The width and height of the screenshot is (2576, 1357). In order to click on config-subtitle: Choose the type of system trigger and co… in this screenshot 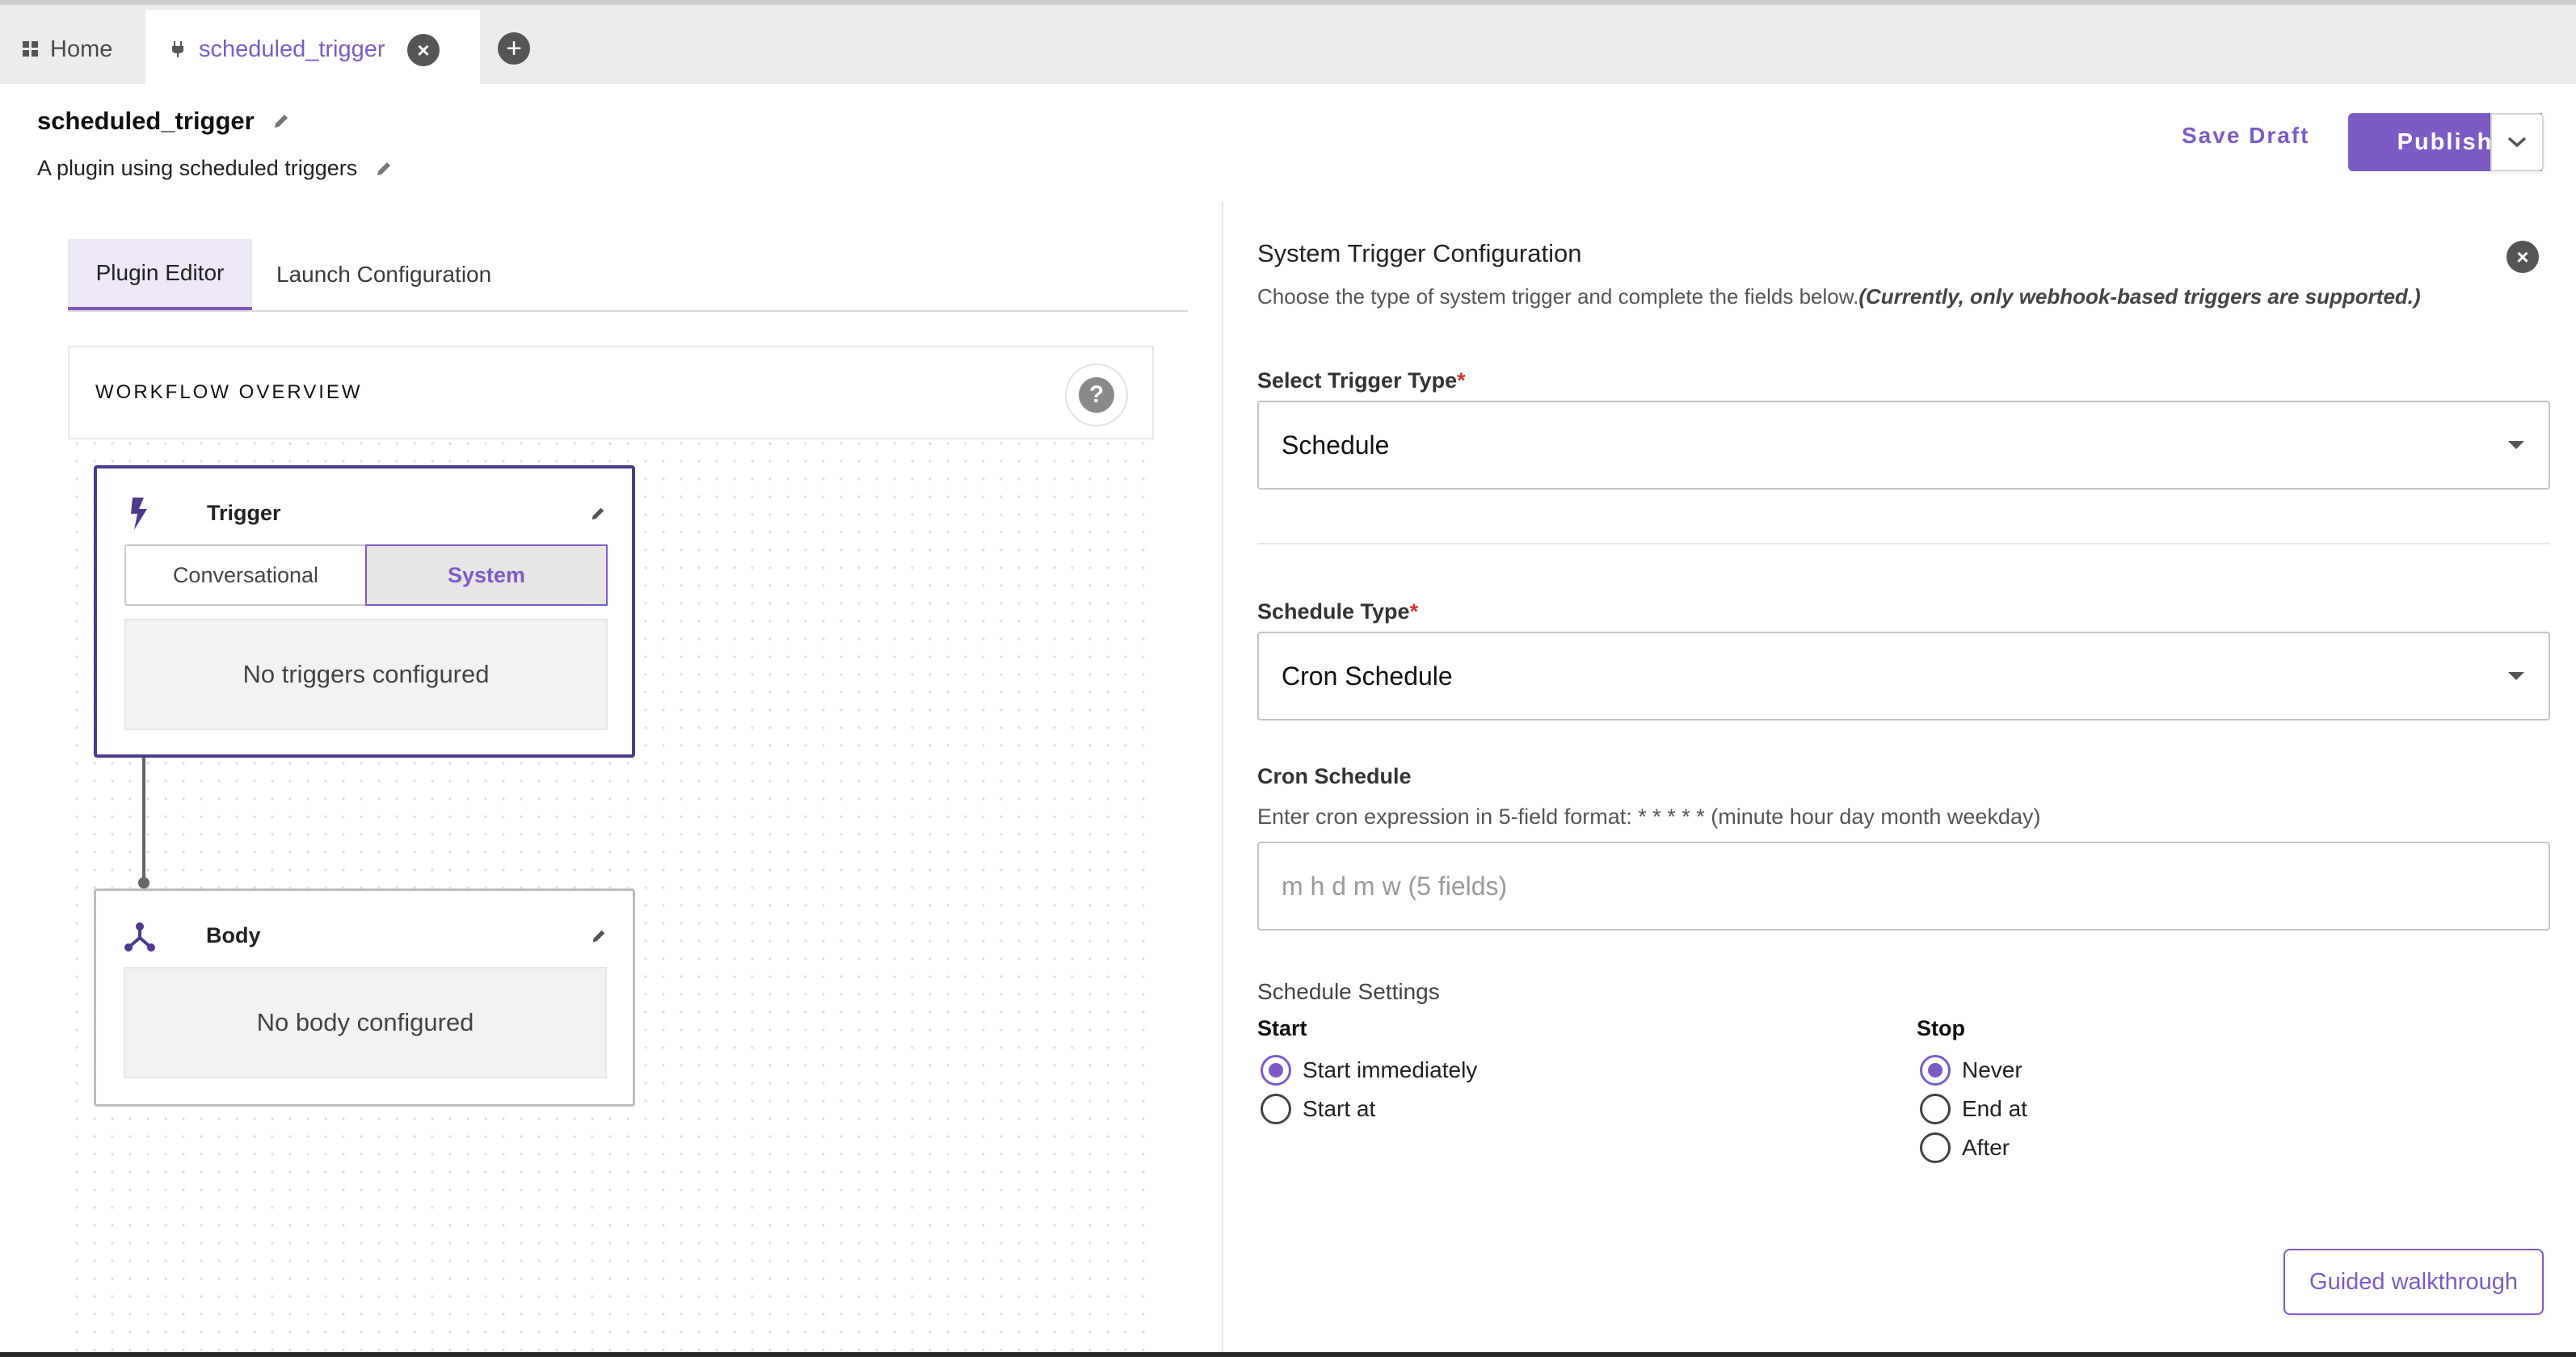, I will do `click(1839, 296)`.